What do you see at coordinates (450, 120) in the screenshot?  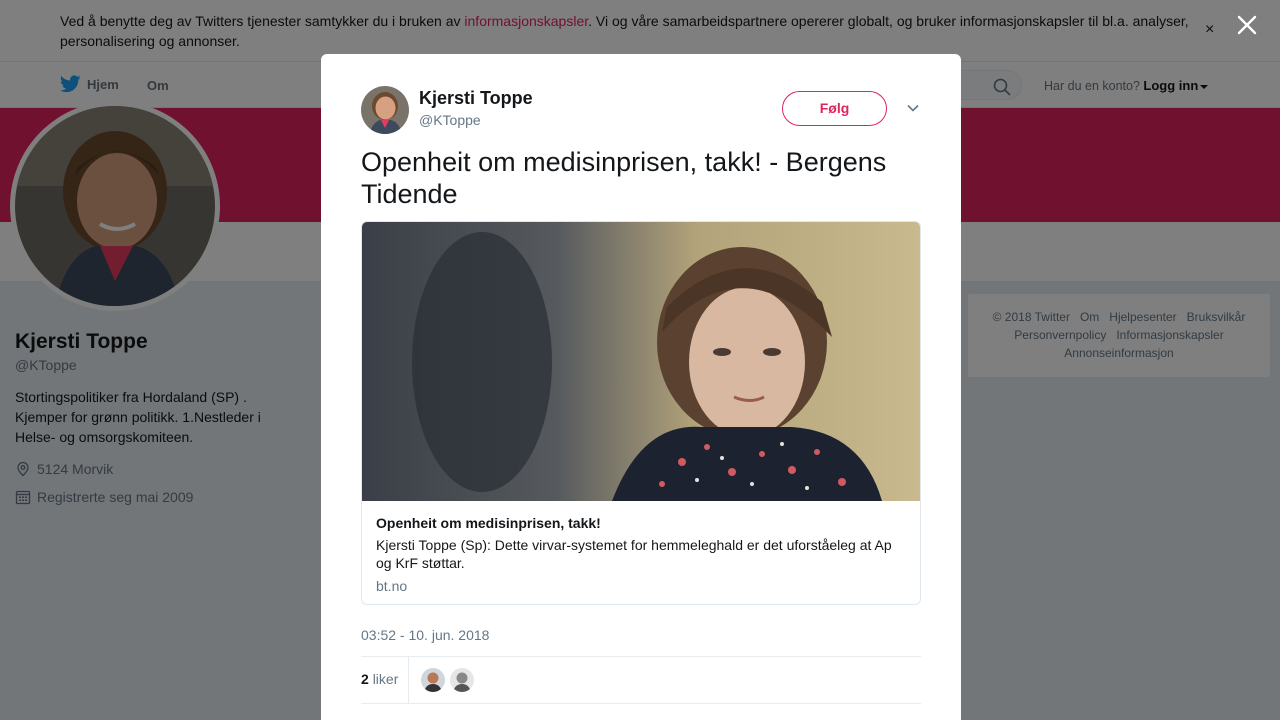 I see `tweet-author-handle: @KToppe` at bounding box center [450, 120].